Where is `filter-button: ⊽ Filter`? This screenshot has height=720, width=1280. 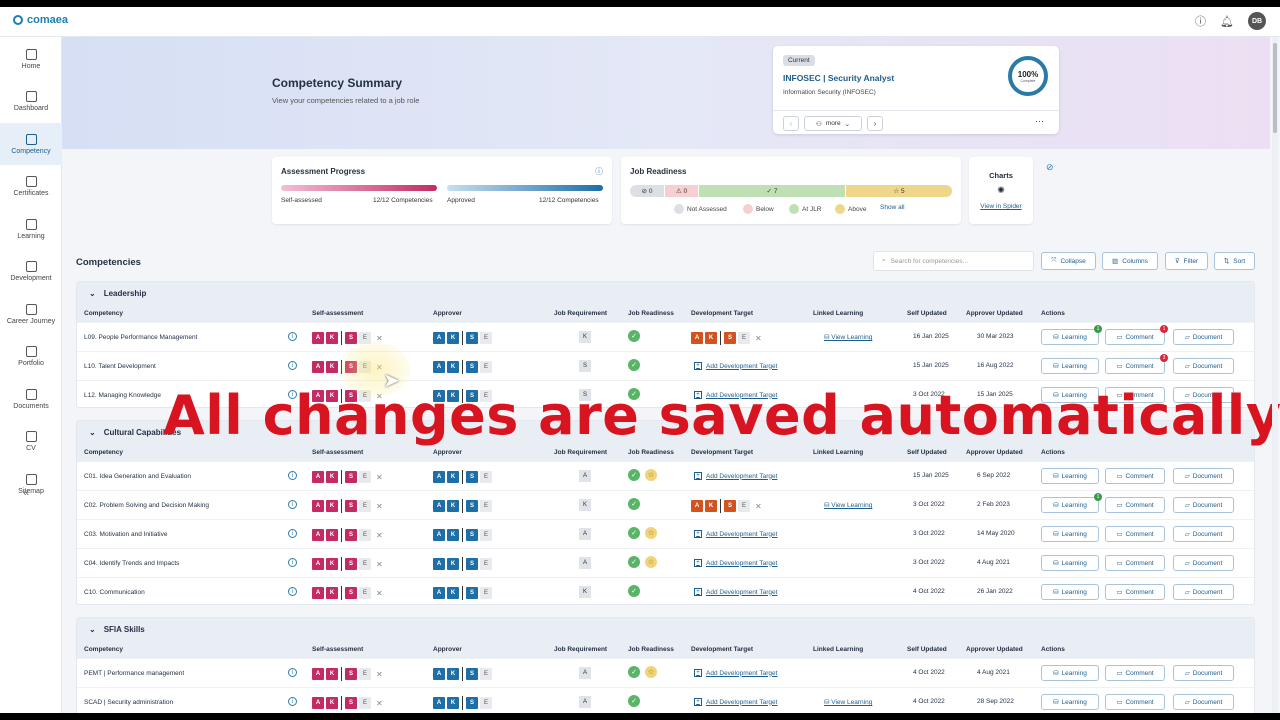
filter-button: ⊽ Filter is located at coordinates (1186, 261).